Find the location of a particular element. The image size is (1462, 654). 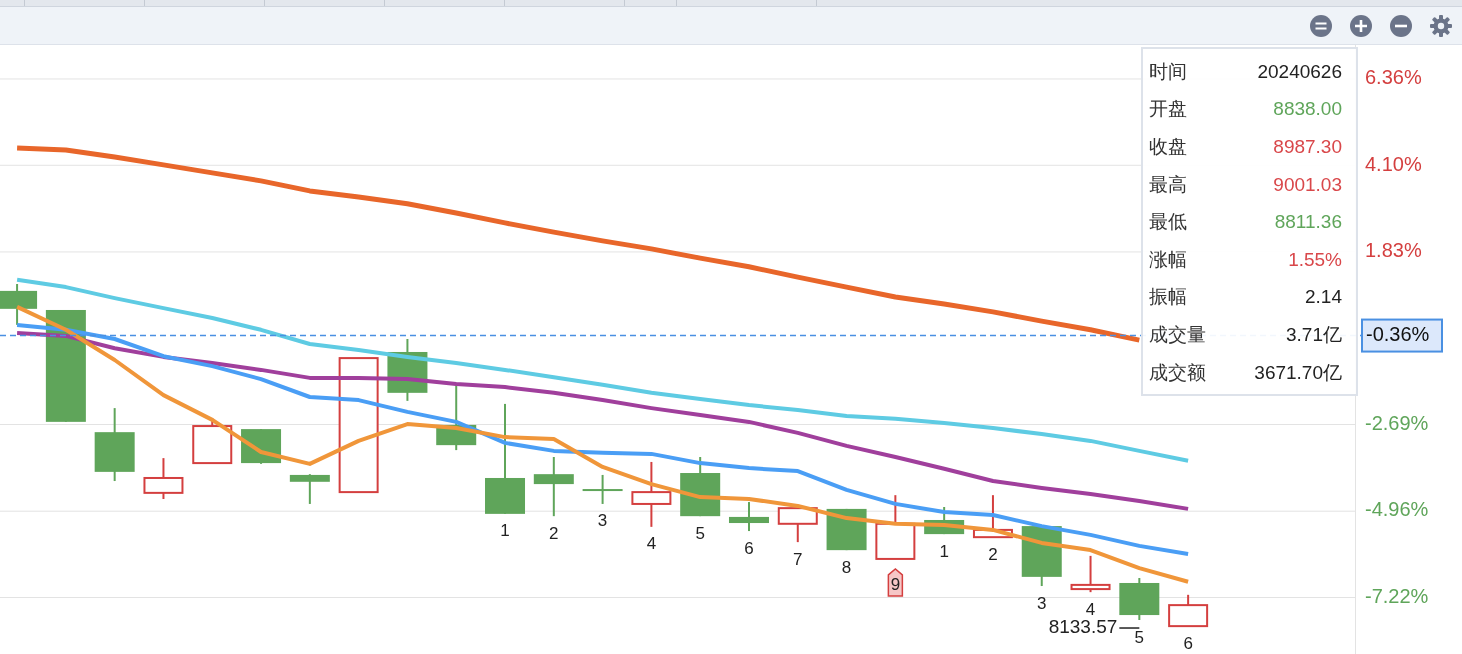

count-label: 8 is located at coordinates (846, 567).